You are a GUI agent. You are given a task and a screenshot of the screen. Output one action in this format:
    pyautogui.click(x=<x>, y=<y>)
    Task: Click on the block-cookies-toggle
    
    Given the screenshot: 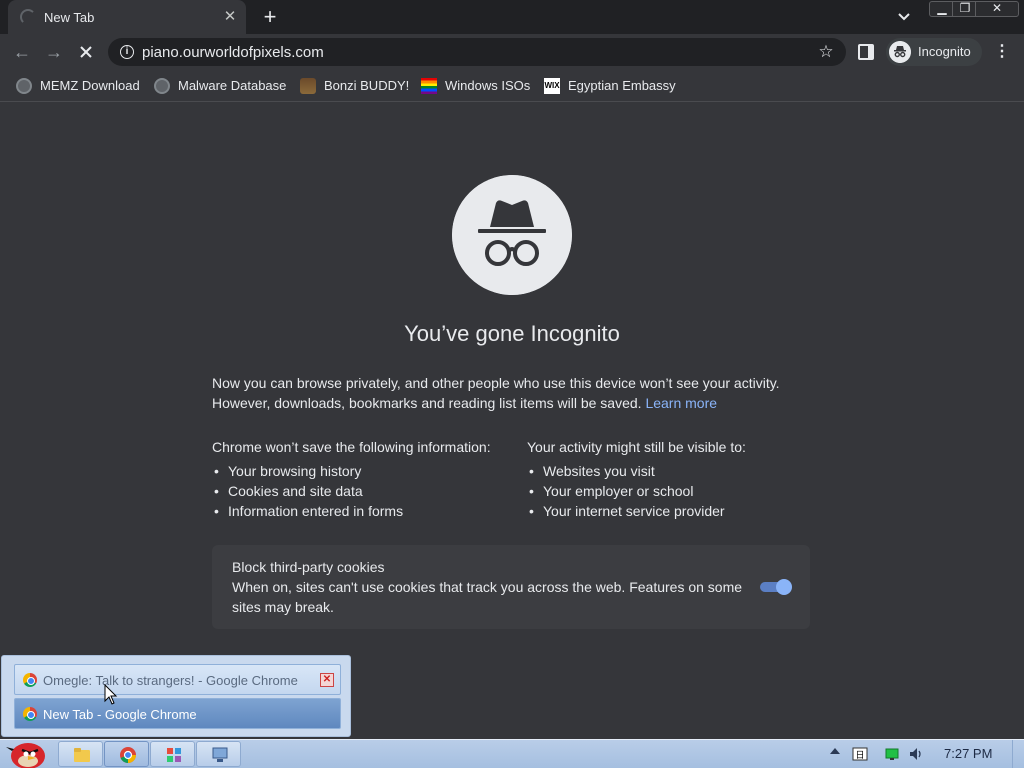 What is the action you would take?
    pyautogui.click(x=776, y=587)
    